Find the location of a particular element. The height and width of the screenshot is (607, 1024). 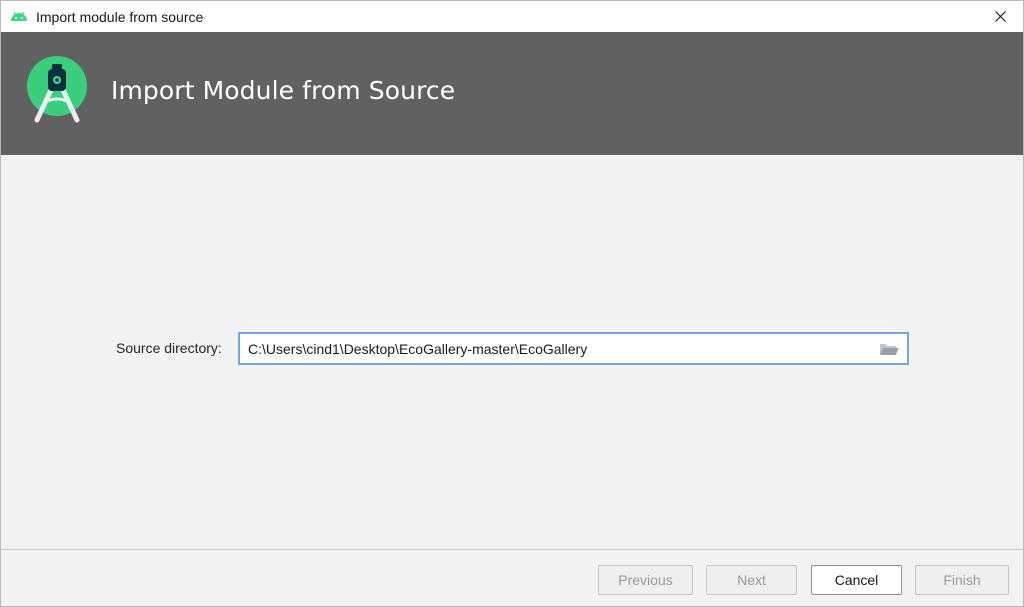

source-directory-label: Source directory: is located at coordinates (169, 348).